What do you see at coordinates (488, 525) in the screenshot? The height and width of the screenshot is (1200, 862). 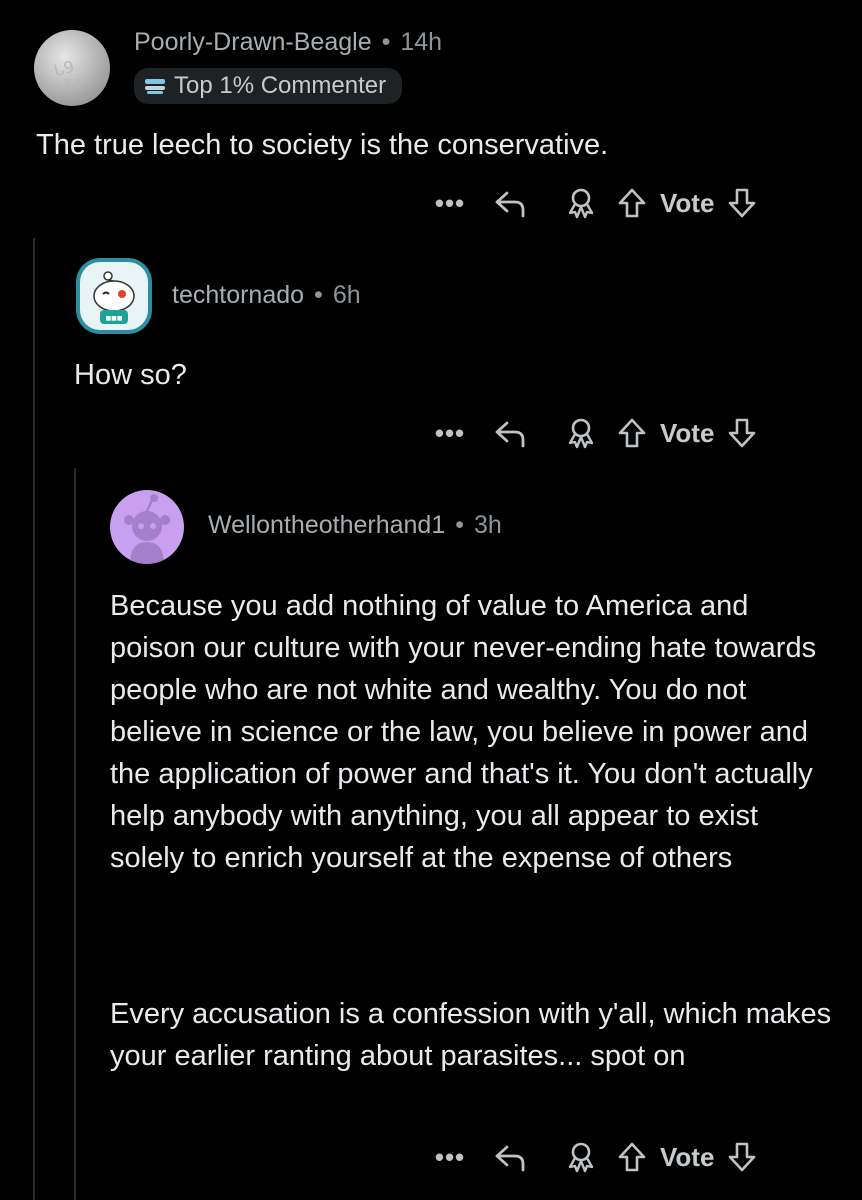 I see `timestamp: 3h` at bounding box center [488, 525].